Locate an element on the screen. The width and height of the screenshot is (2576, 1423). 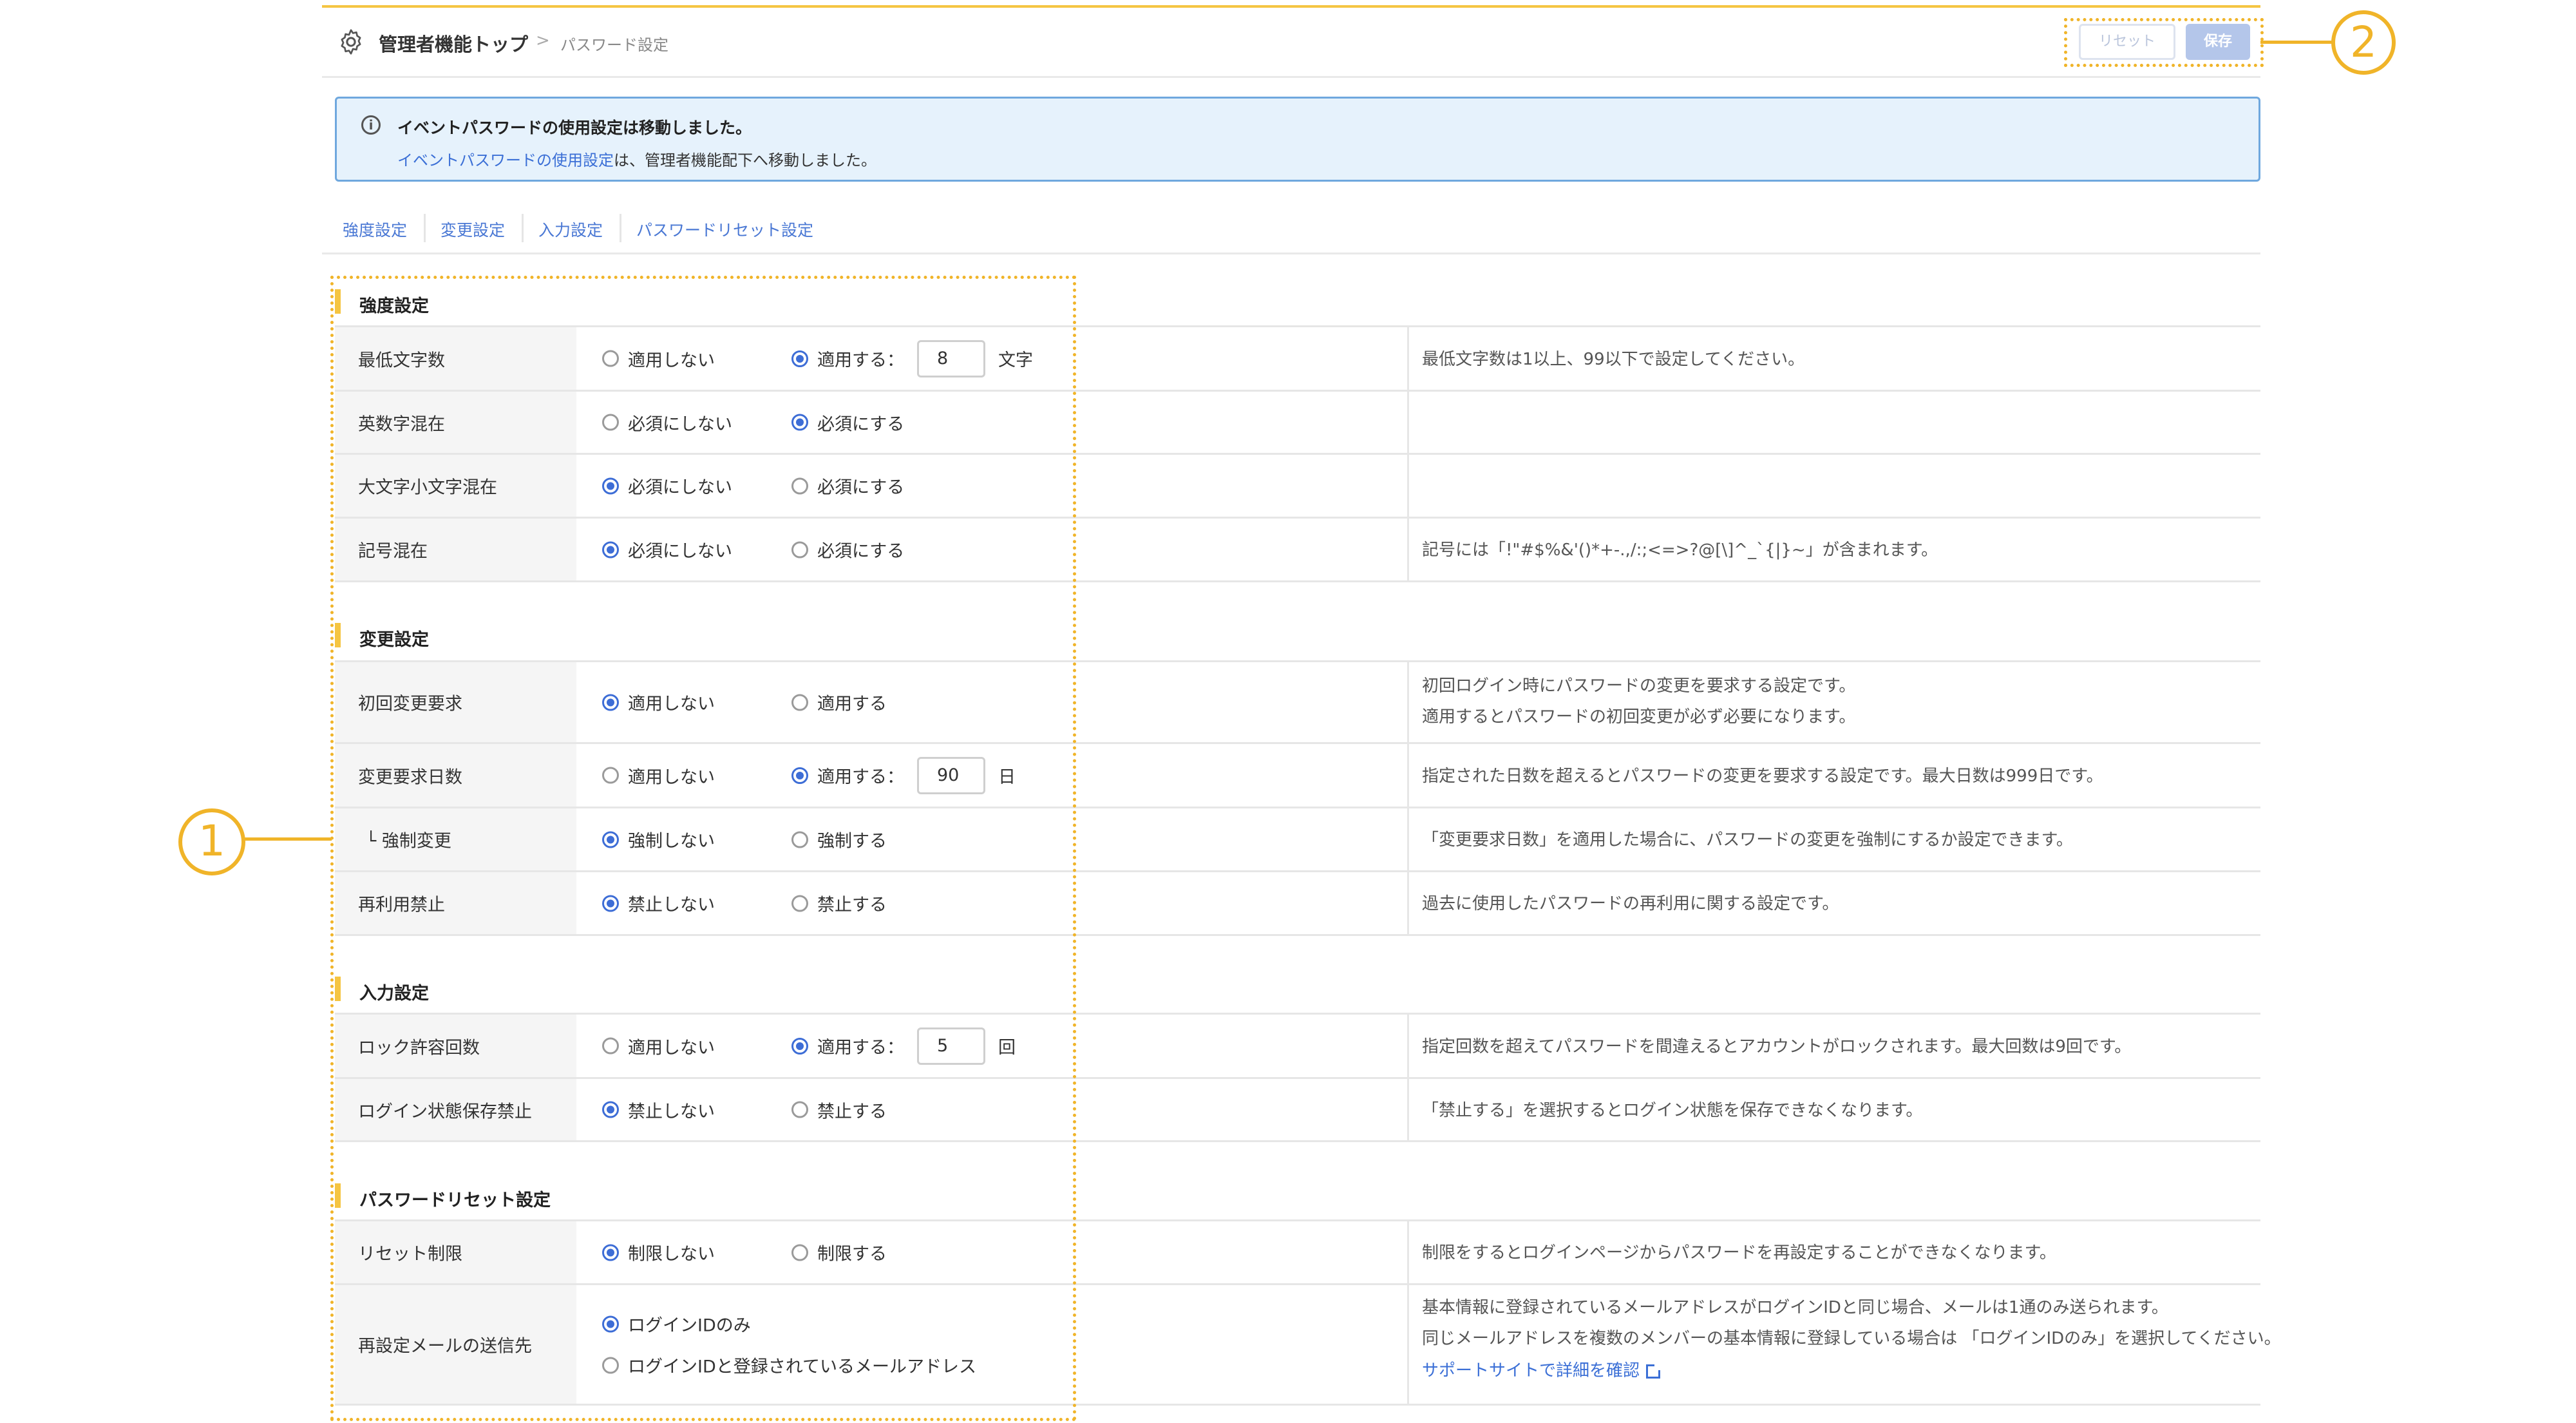
info-body-text: は、管理者機能配下へ移動しました。 is located at coordinates (745, 160).